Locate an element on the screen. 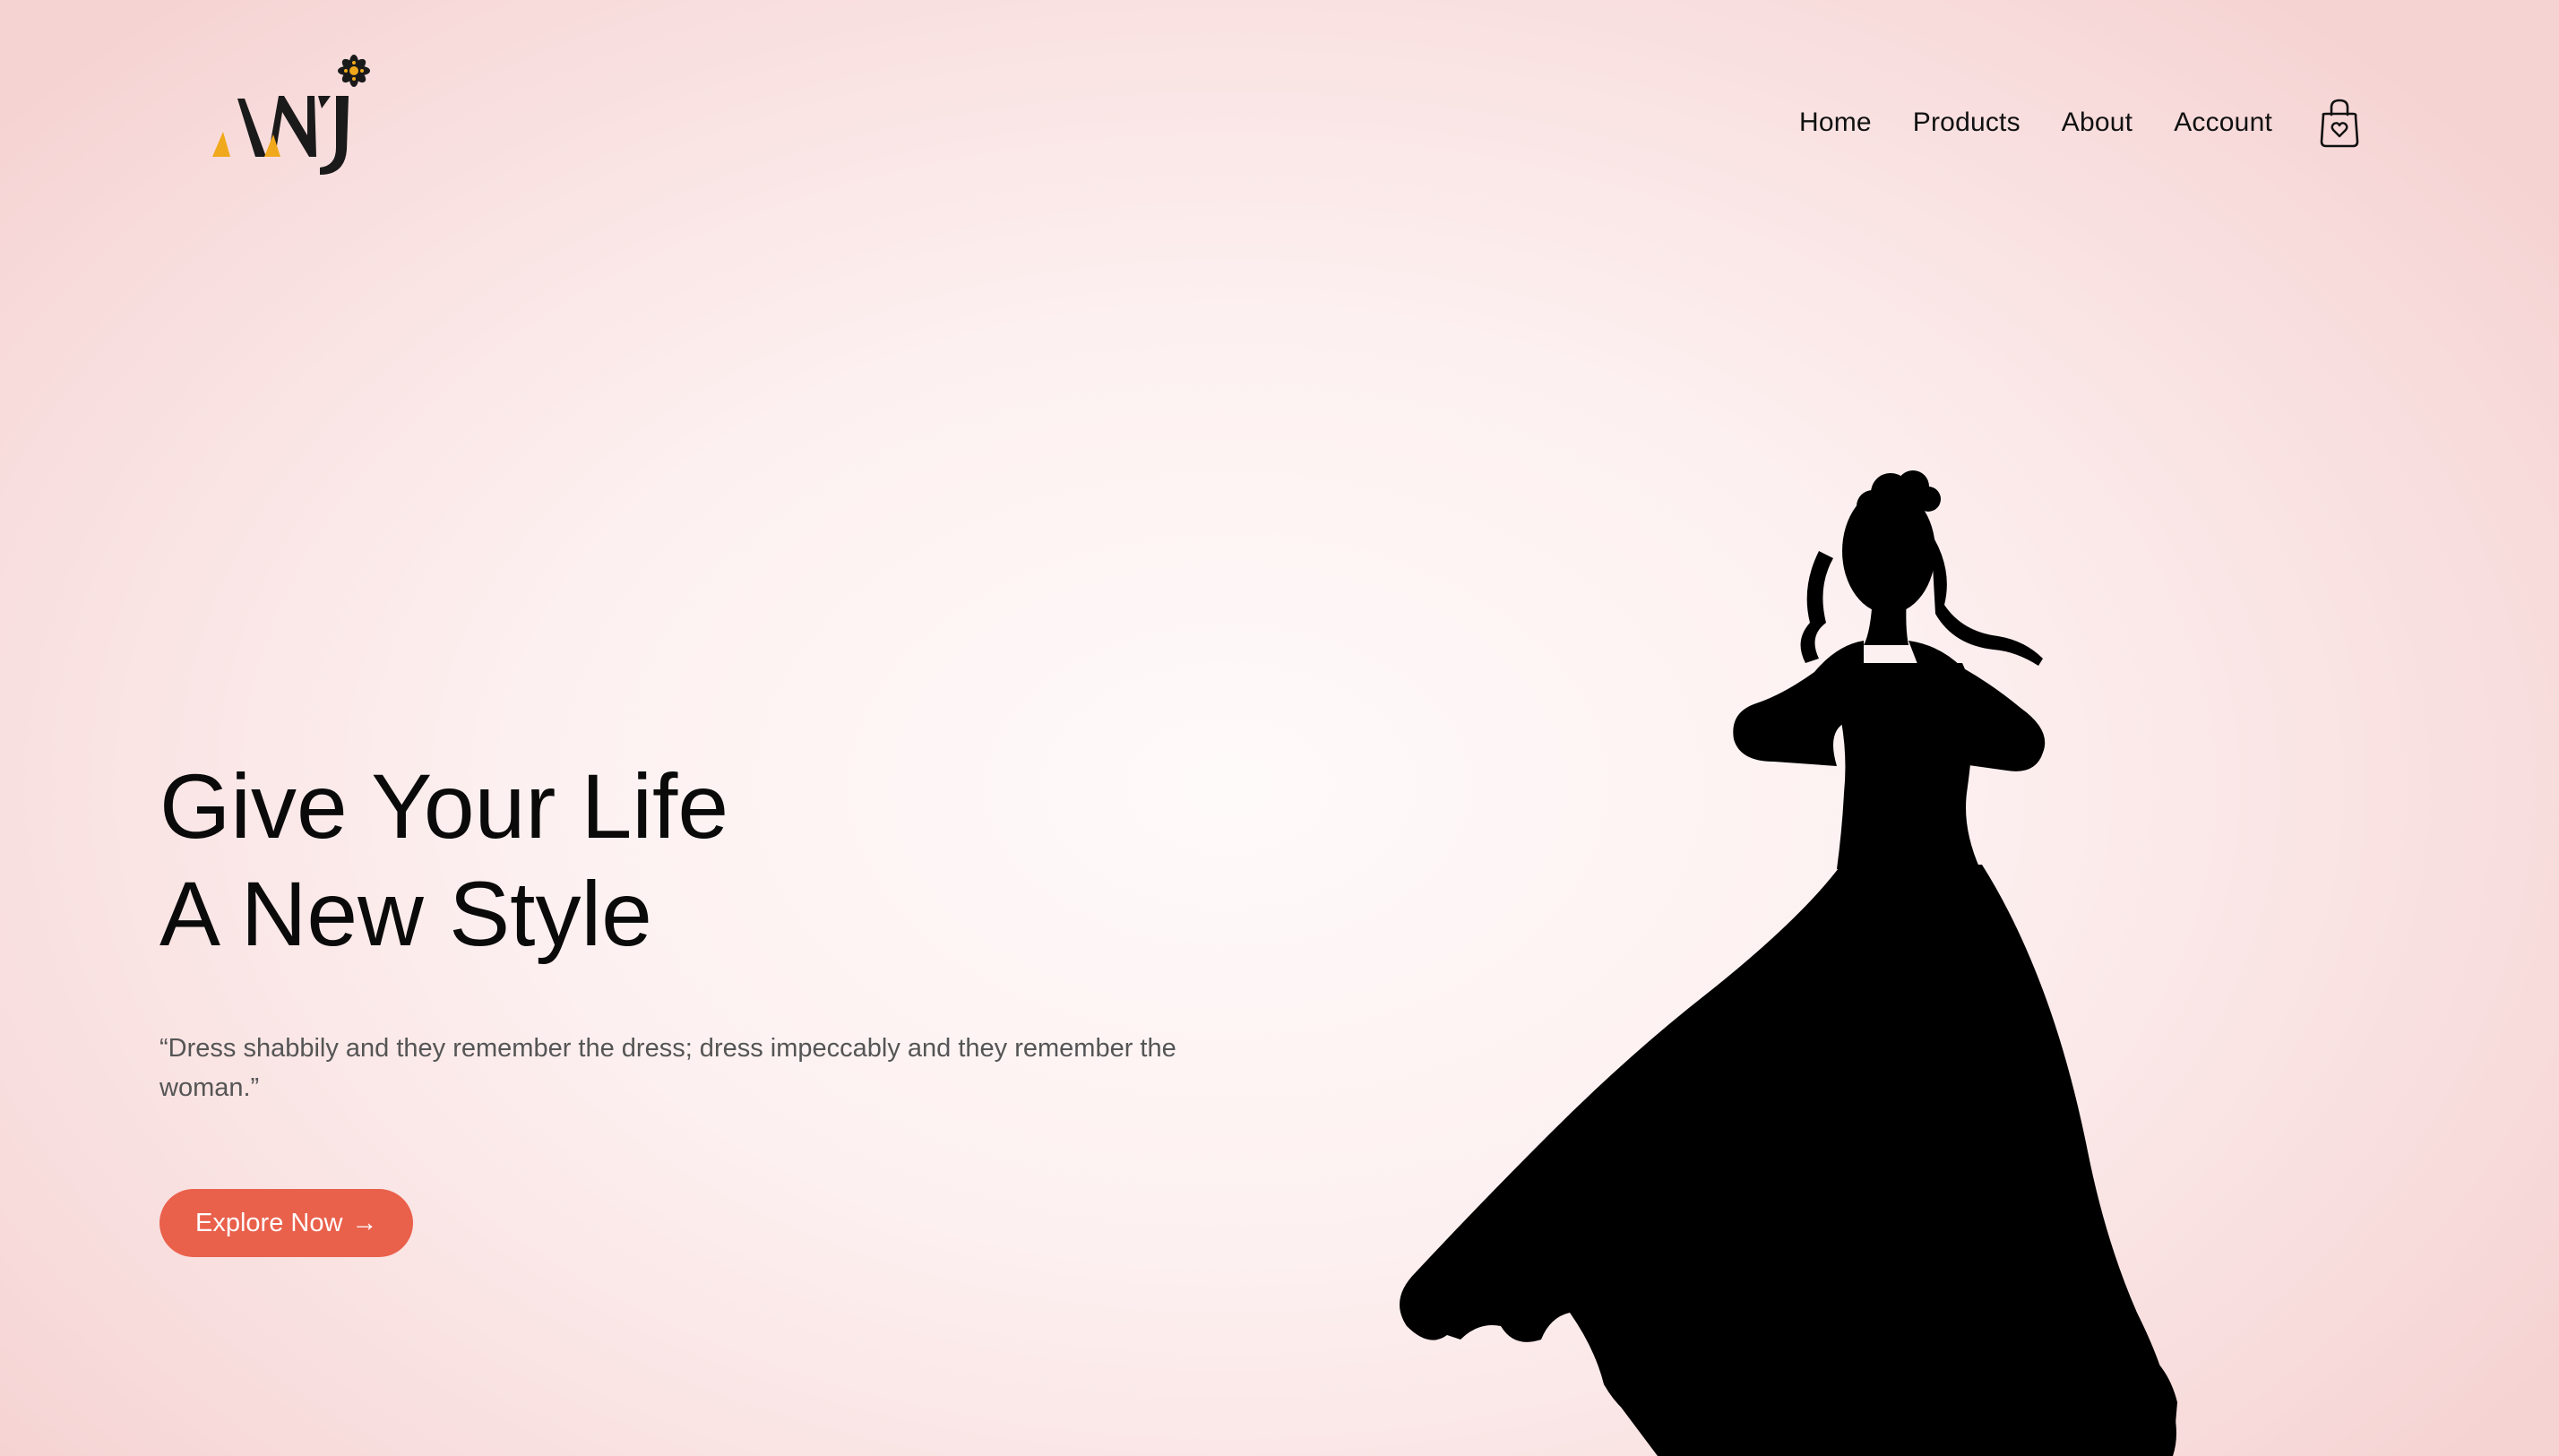 The width and height of the screenshot is (2559, 1456). hero-title-line-1: Give Your Life is located at coordinates (444, 806).